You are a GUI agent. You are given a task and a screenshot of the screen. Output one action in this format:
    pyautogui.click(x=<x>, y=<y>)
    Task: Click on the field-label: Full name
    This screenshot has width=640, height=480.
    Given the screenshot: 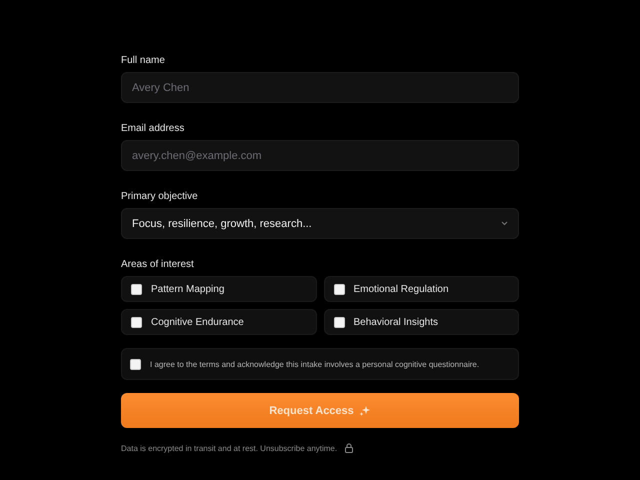 What is the action you would take?
    pyautogui.click(x=143, y=60)
    